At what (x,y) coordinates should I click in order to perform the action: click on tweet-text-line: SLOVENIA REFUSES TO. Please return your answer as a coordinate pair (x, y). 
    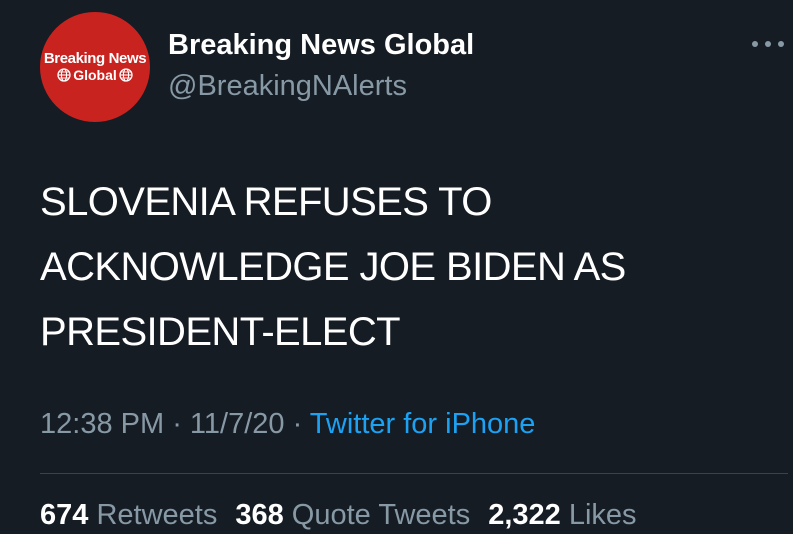
    Looking at the image, I should click on (266, 202).